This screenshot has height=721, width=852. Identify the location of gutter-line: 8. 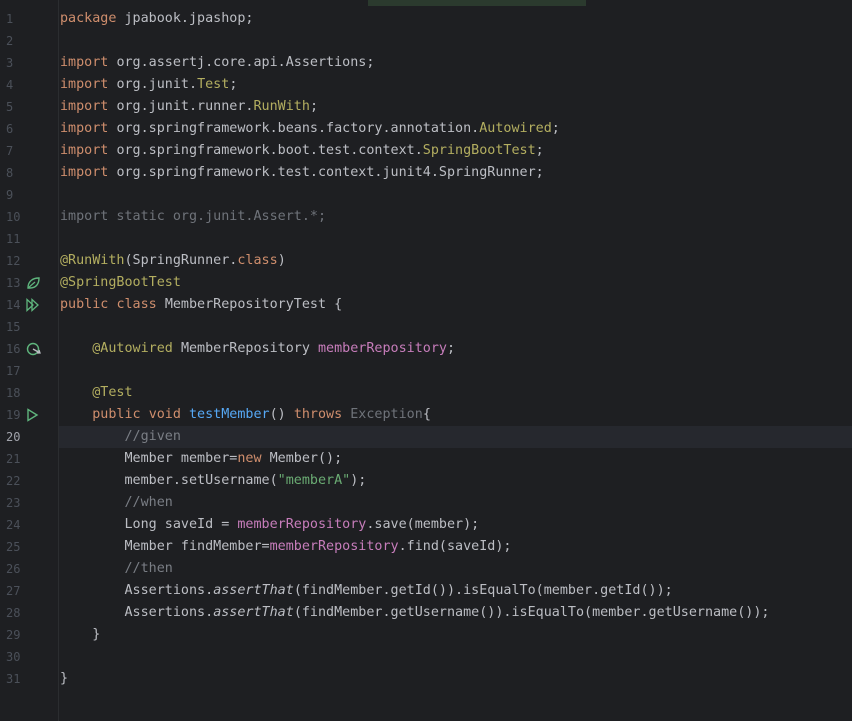
(29, 173).